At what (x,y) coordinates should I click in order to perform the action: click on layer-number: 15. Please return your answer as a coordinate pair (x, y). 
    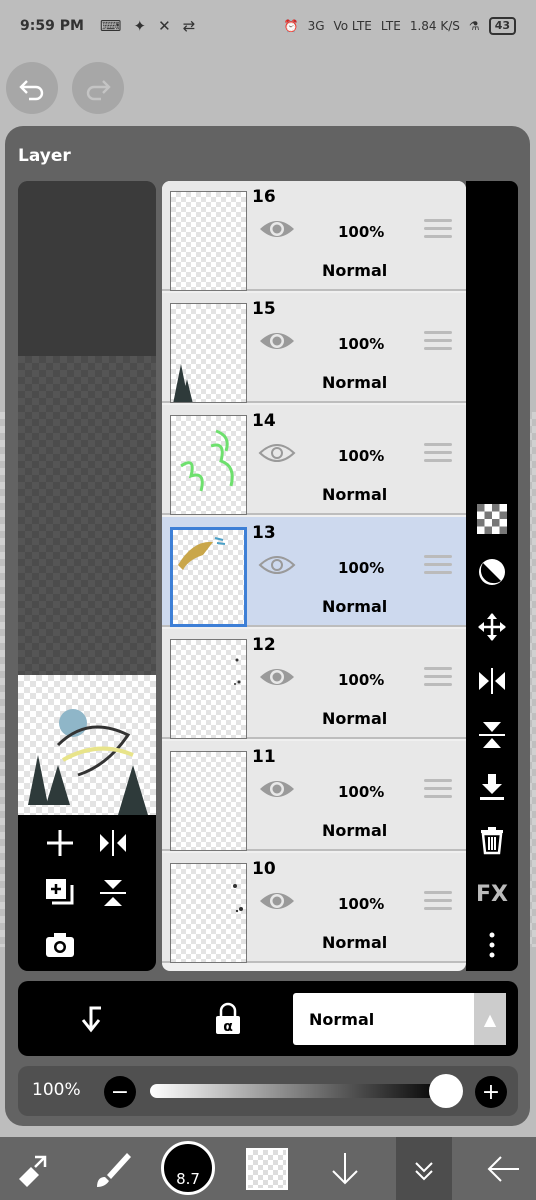
    Looking at the image, I should click on (264, 309).